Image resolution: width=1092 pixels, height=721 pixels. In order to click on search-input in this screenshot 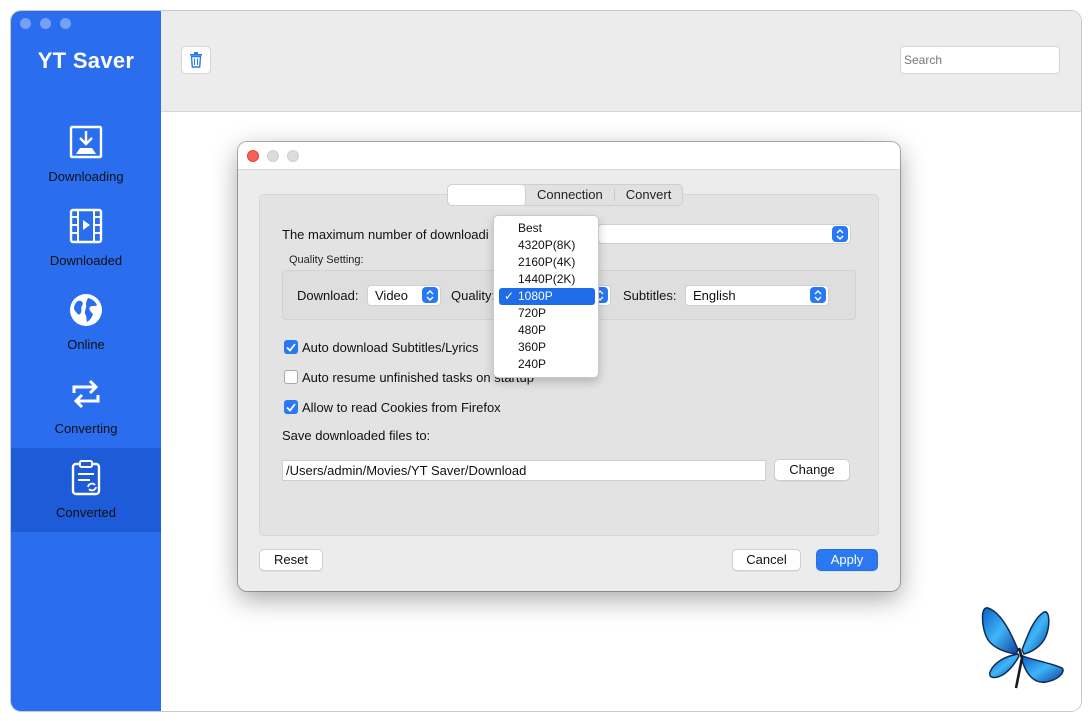, I will do `click(980, 60)`.